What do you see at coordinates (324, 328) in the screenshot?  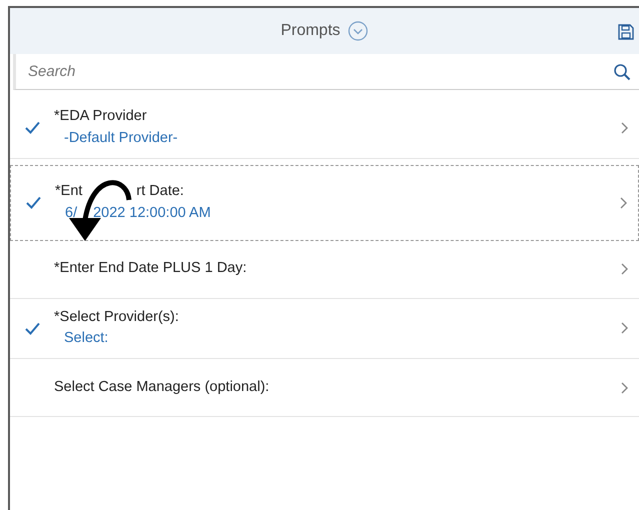 I see `prompt-row: *Select Provider(s): Select:` at bounding box center [324, 328].